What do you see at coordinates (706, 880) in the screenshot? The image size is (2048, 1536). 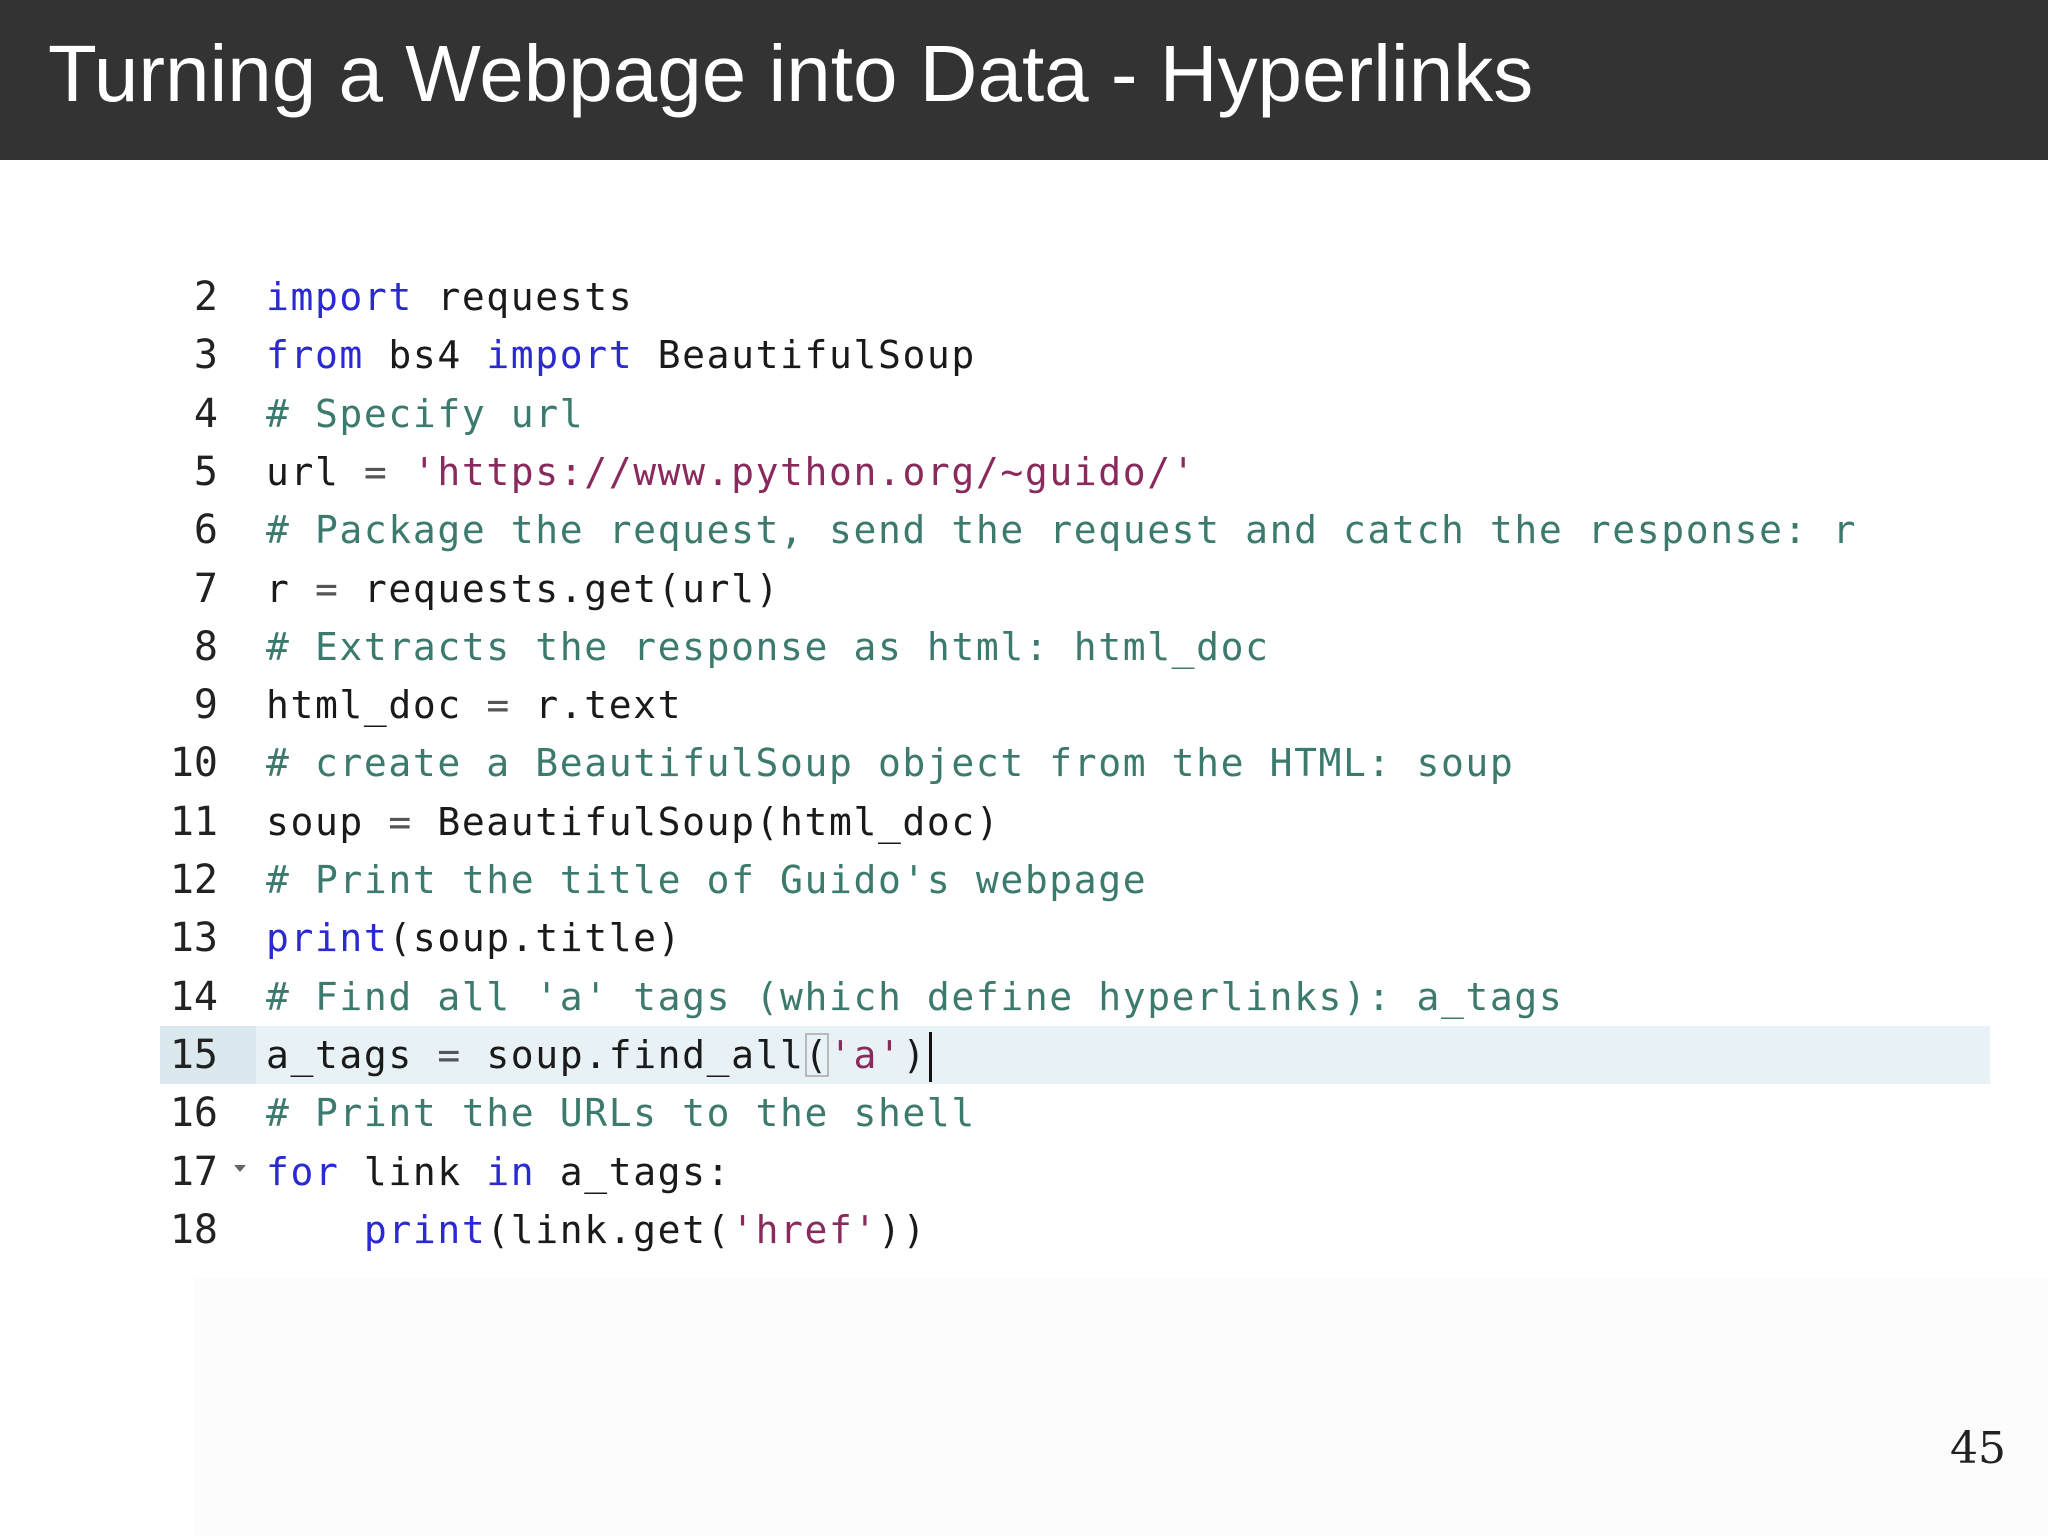 I see `code-text: # Print the title of Guido's webpage` at bounding box center [706, 880].